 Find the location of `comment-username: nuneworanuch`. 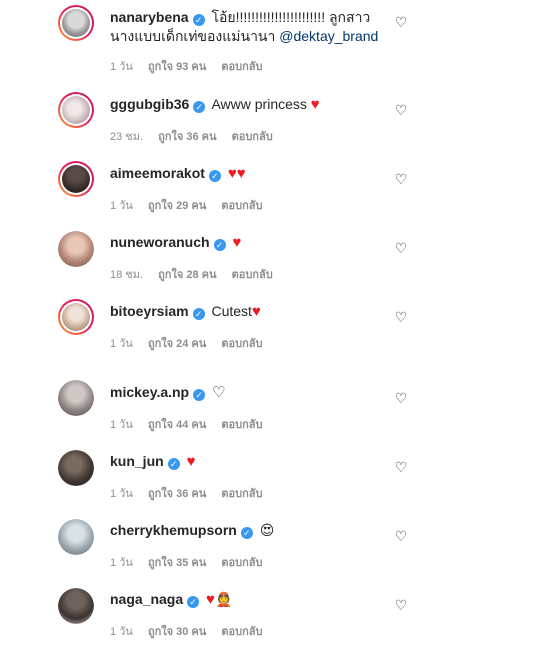

comment-username: nuneworanuch is located at coordinates (160, 242).